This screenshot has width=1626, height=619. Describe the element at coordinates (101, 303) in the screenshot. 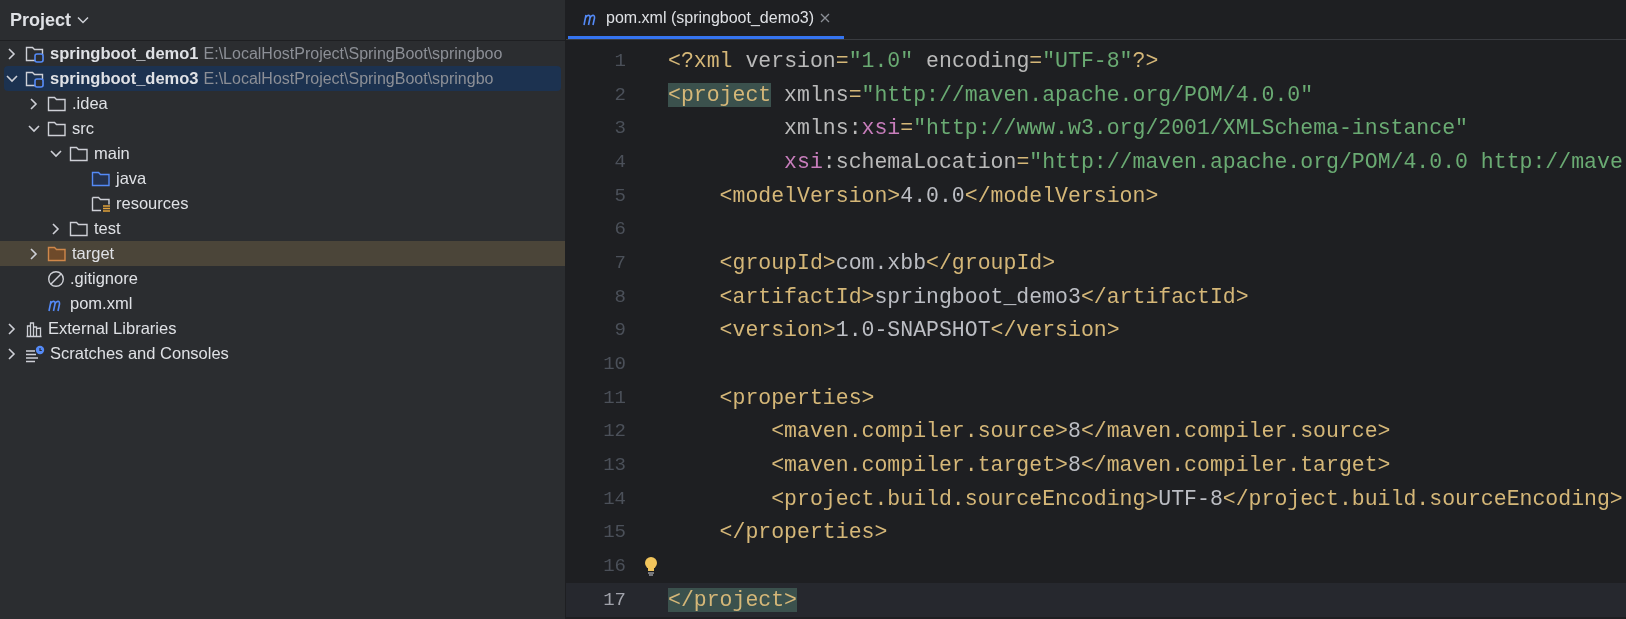

I see `item-label: pom.xml` at that location.